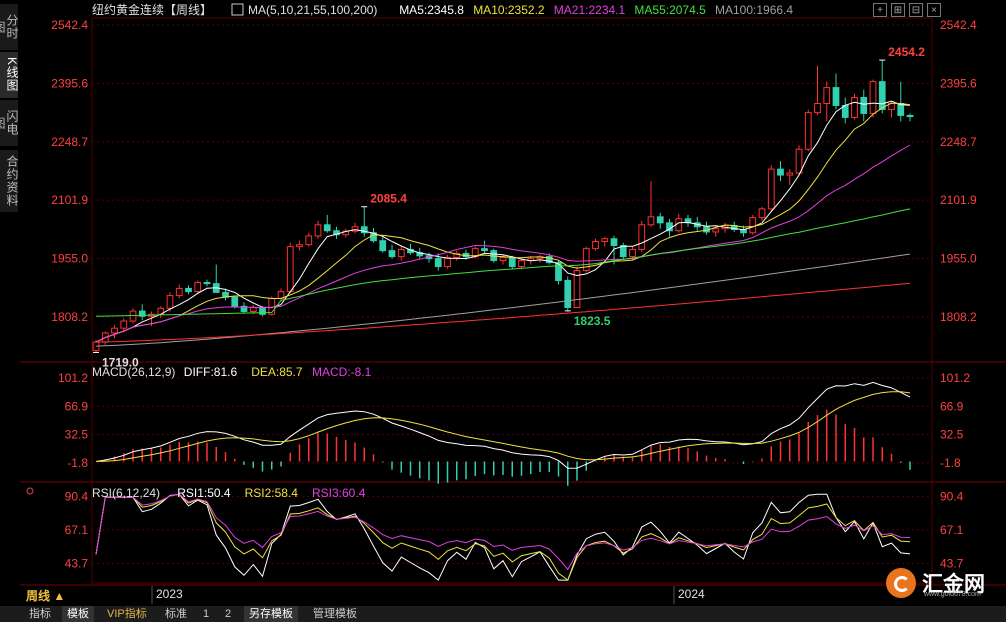 Image resolution: width=1006 pixels, height=622 pixels. What do you see at coordinates (206, 614) in the screenshot?
I see `tab-1: 1` at bounding box center [206, 614].